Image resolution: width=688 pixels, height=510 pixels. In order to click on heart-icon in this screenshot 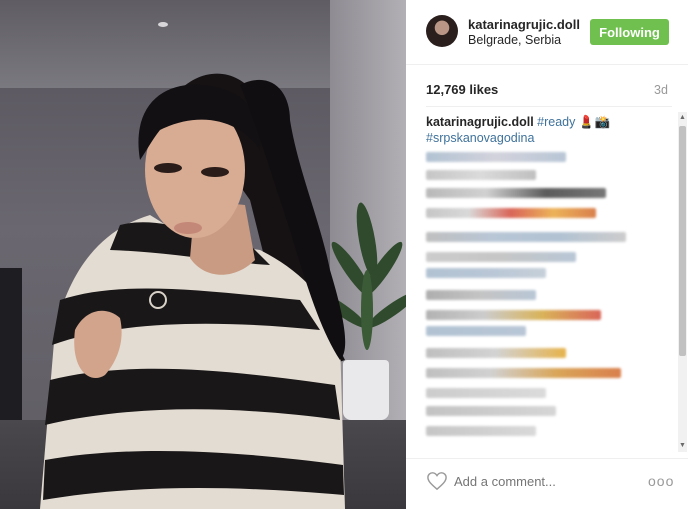, I will do `click(437, 481)`.